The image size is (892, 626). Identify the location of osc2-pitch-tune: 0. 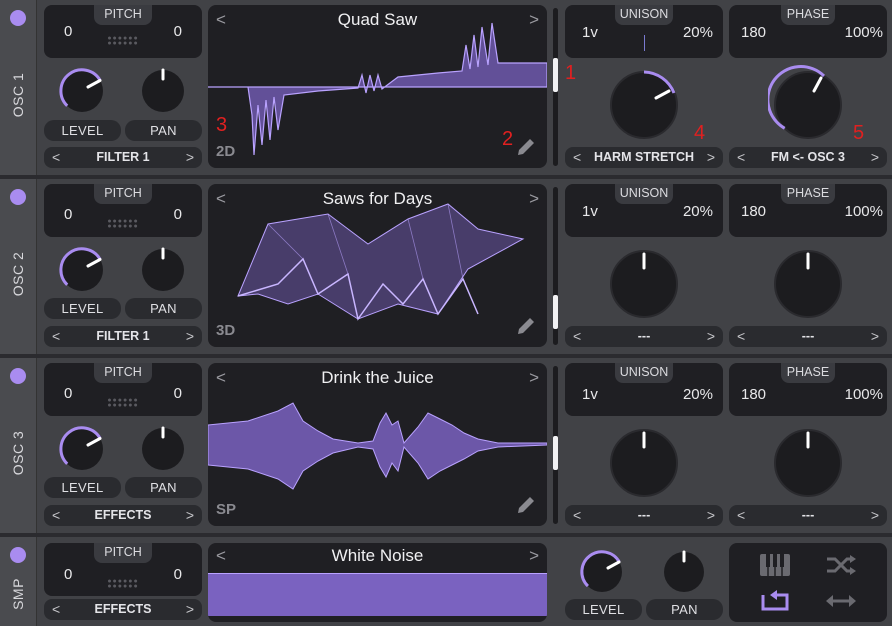
(178, 214).